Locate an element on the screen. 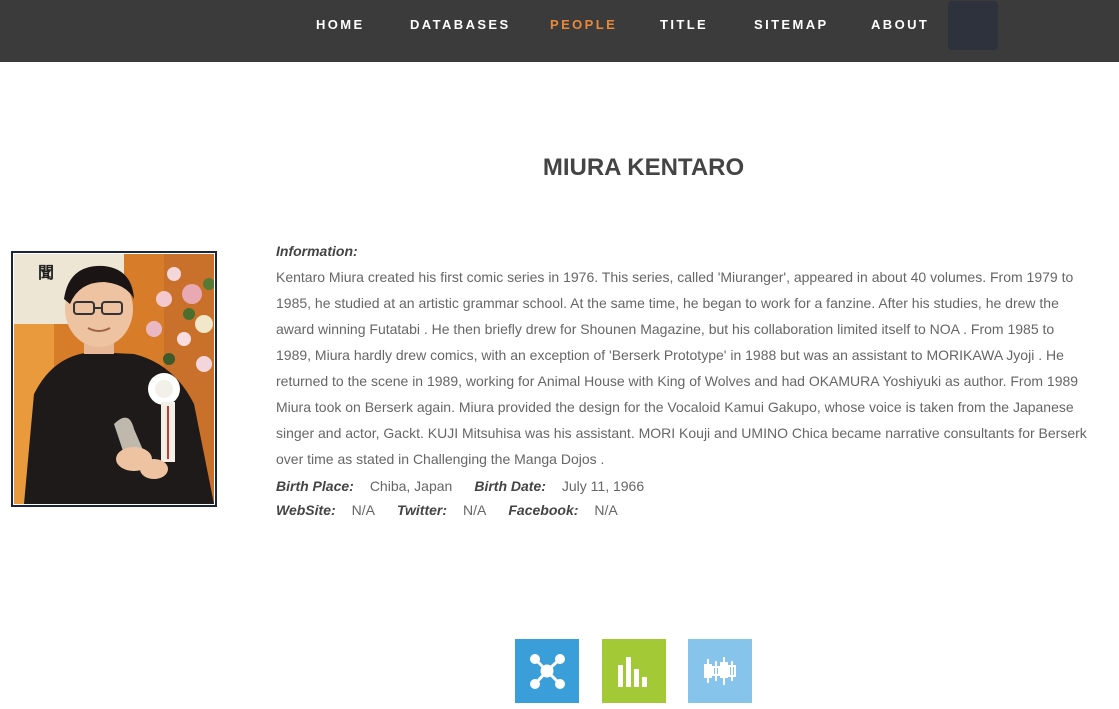 This screenshot has height=709, width=1119. birth-date-label: Birth Date: is located at coordinates (510, 486).